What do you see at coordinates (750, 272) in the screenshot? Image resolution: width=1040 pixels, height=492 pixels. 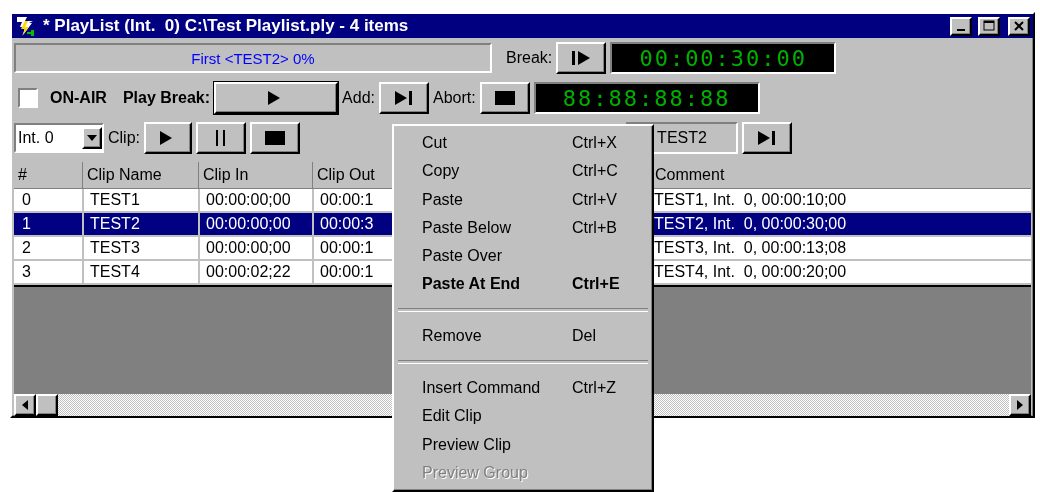 I see `table-cell-text: TEST4, Int. 0, 00:00:20;00` at bounding box center [750, 272].